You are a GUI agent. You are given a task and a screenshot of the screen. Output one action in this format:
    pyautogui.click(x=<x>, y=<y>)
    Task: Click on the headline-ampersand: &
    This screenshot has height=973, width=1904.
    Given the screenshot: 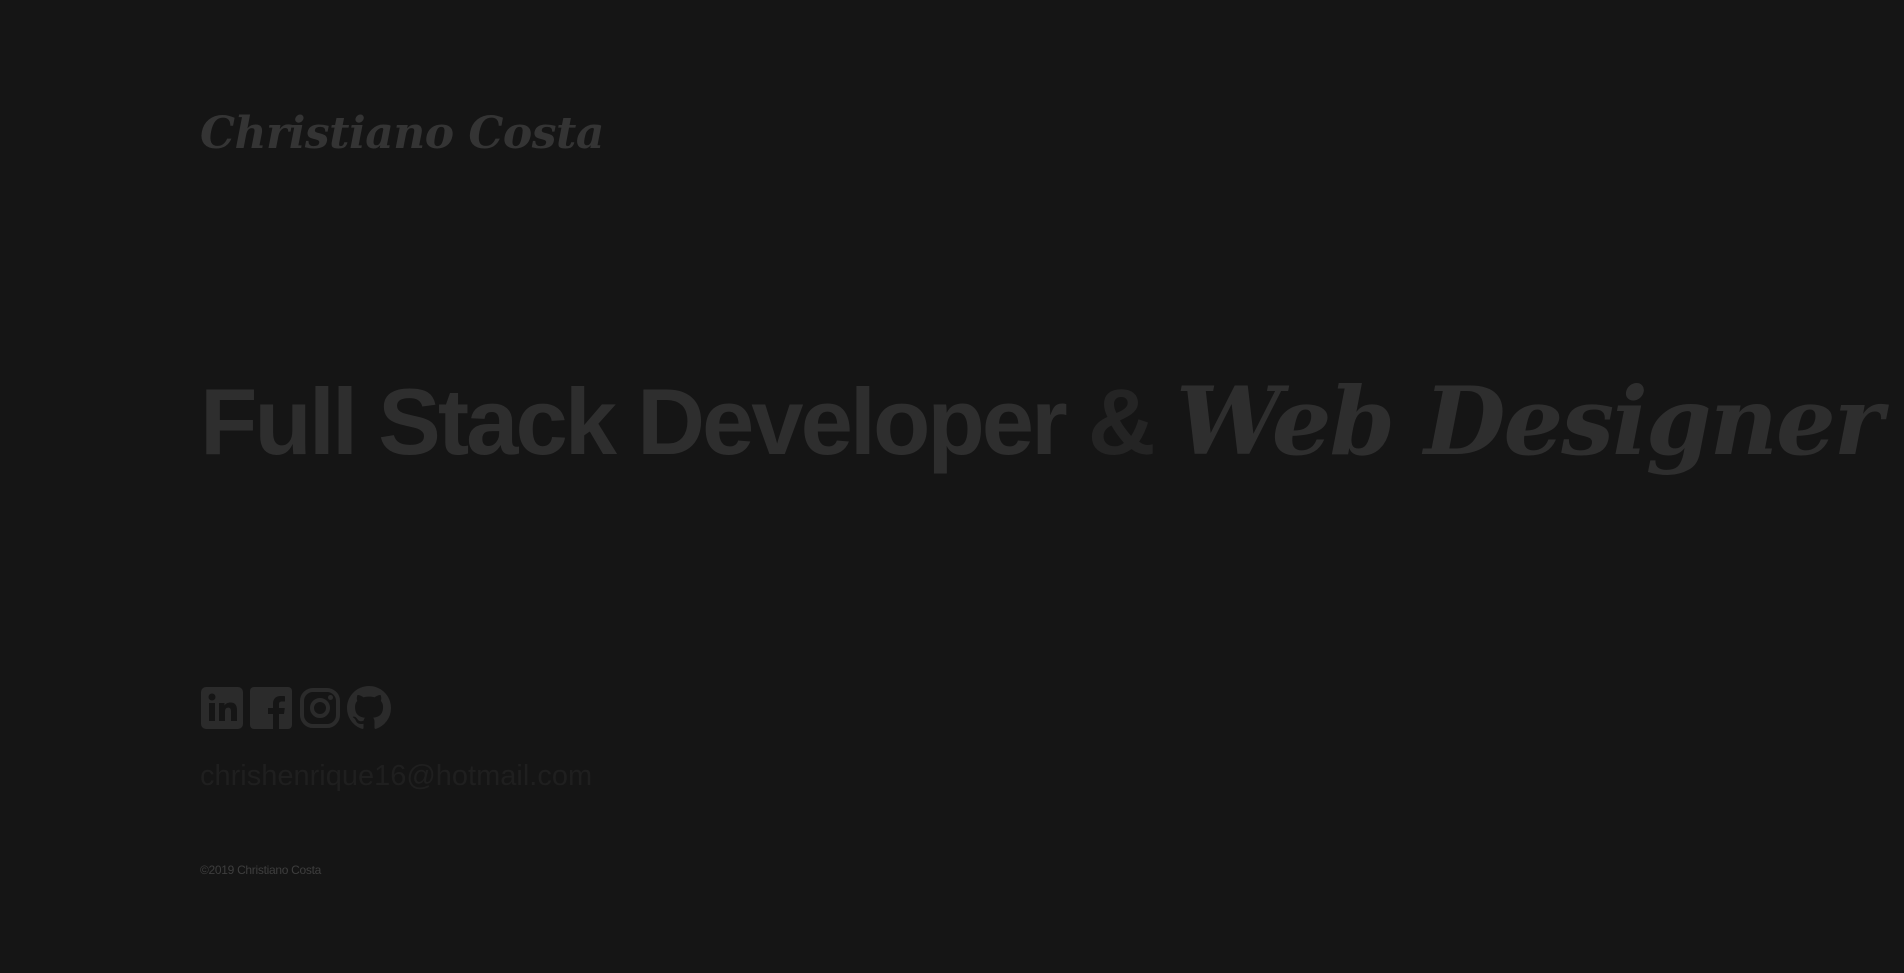 What is the action you would take?
    pyautogui.click(x=1121, y=421)
    